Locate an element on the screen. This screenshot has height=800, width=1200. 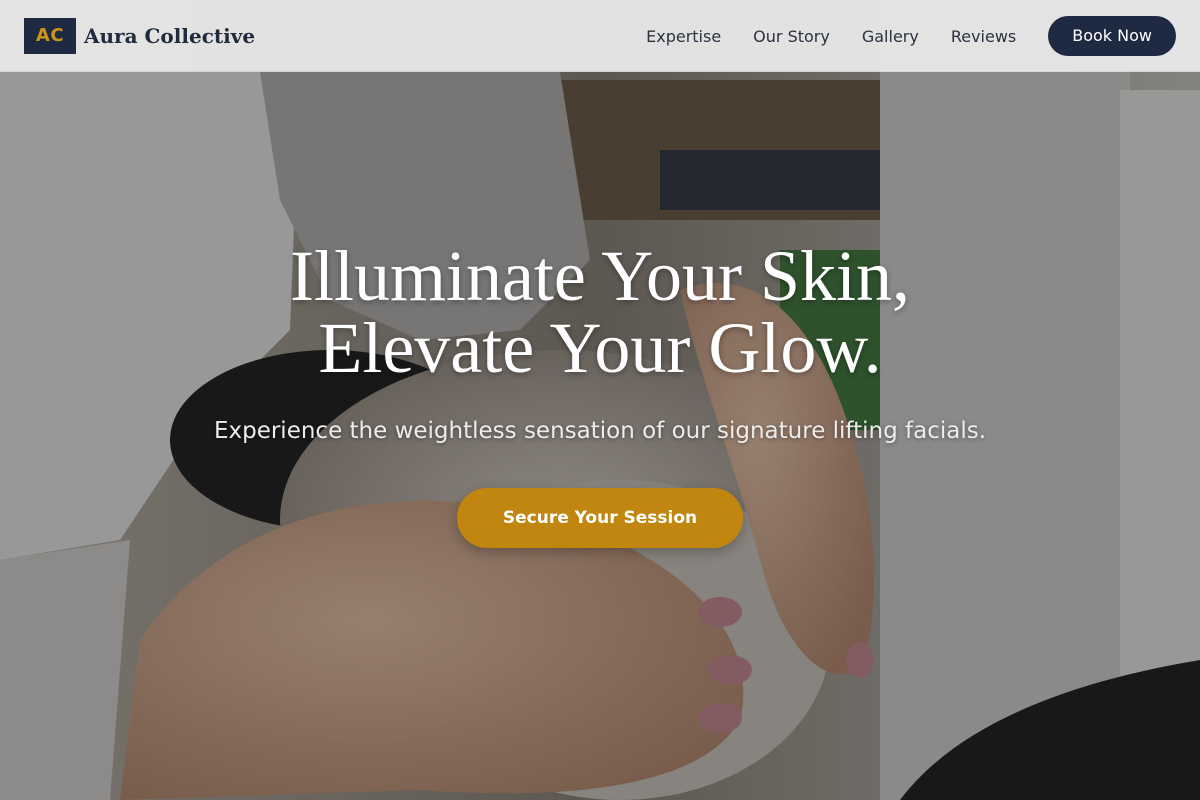
nav-link-gallery: Gallery is located at coordinates (890, 36).